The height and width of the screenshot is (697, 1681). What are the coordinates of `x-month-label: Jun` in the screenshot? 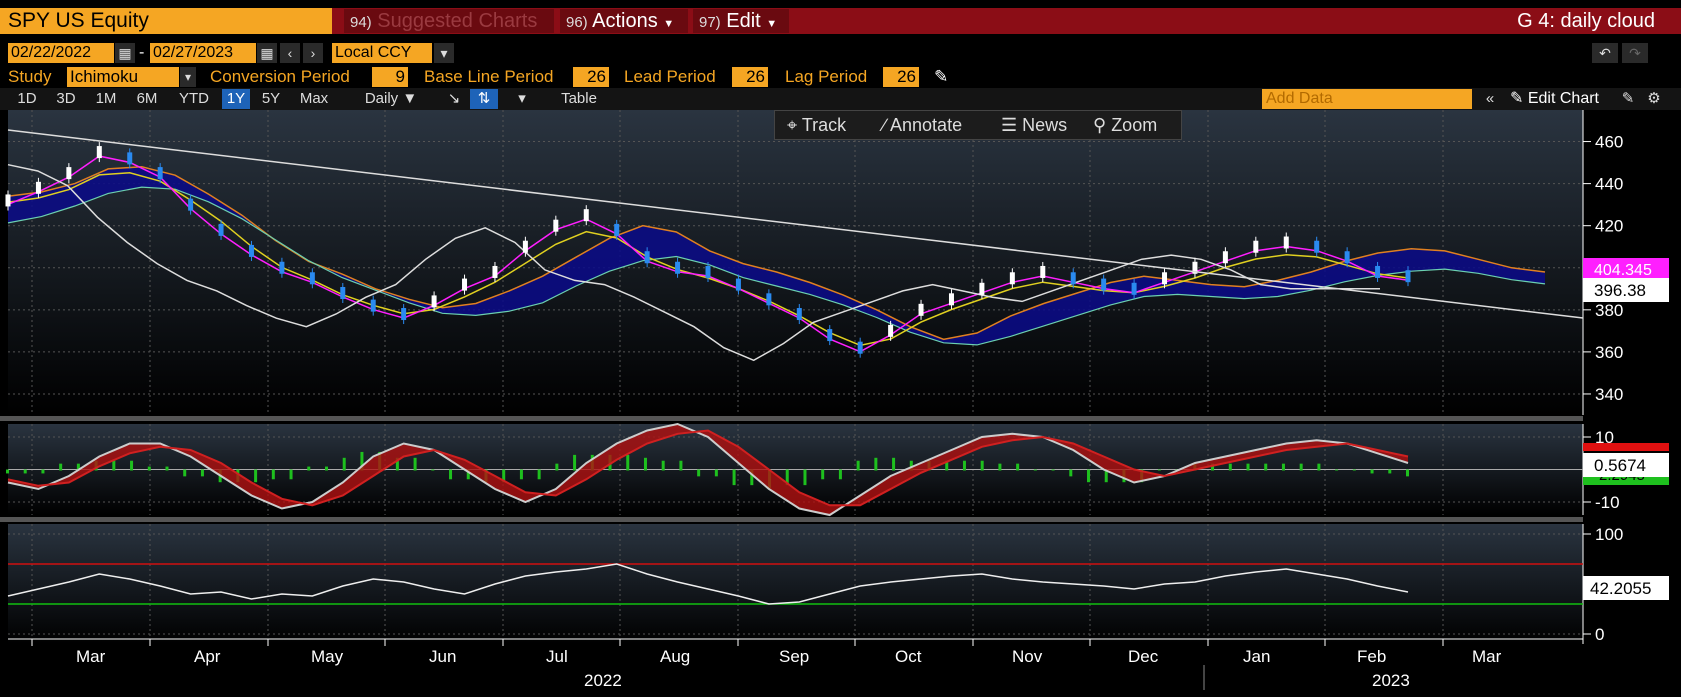 It's located at (442, 656).